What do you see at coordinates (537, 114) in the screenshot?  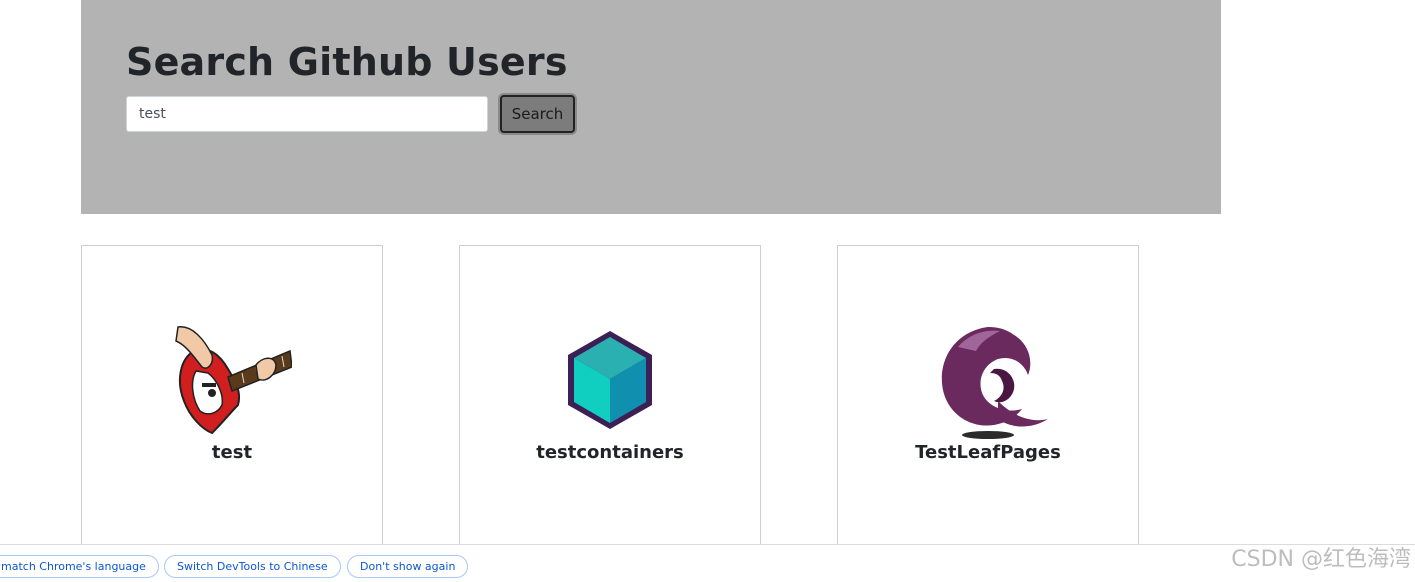 I see `search-button: Search` at bounding box center [537, 114].